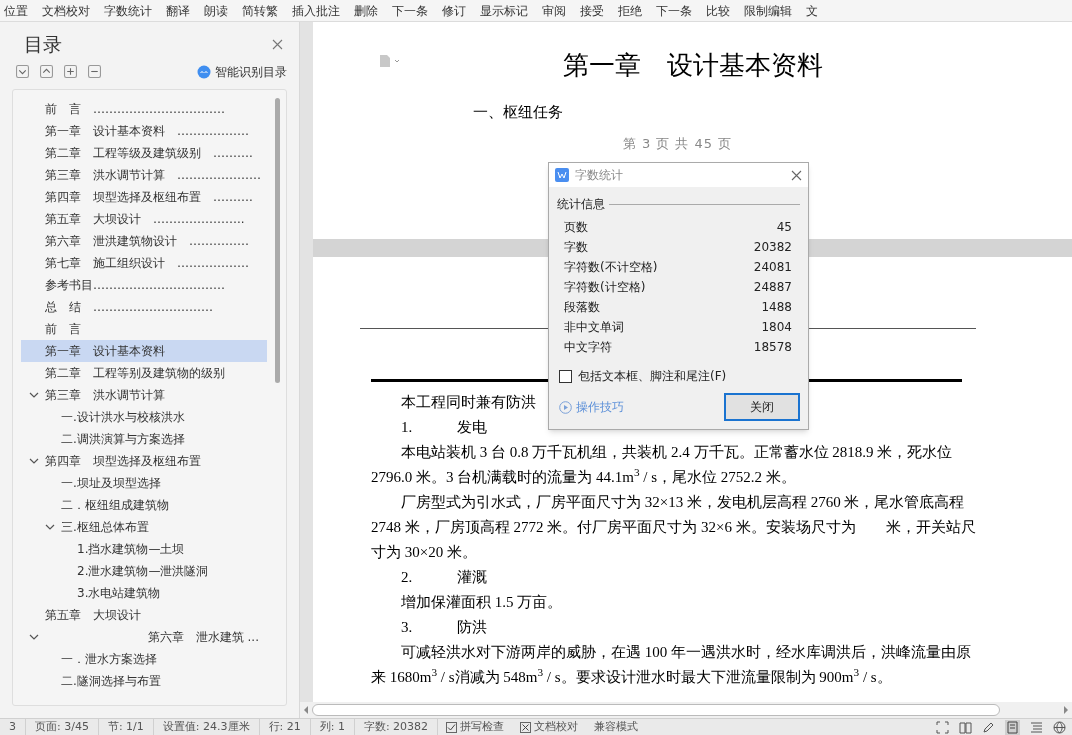 Image resolution: width=1072 pixels, height=735 pixels. Describe the element at coordinates (144, 218) in the screenshot. I see `toc-item: 第五章 大坝设计 …………………..` at that location.